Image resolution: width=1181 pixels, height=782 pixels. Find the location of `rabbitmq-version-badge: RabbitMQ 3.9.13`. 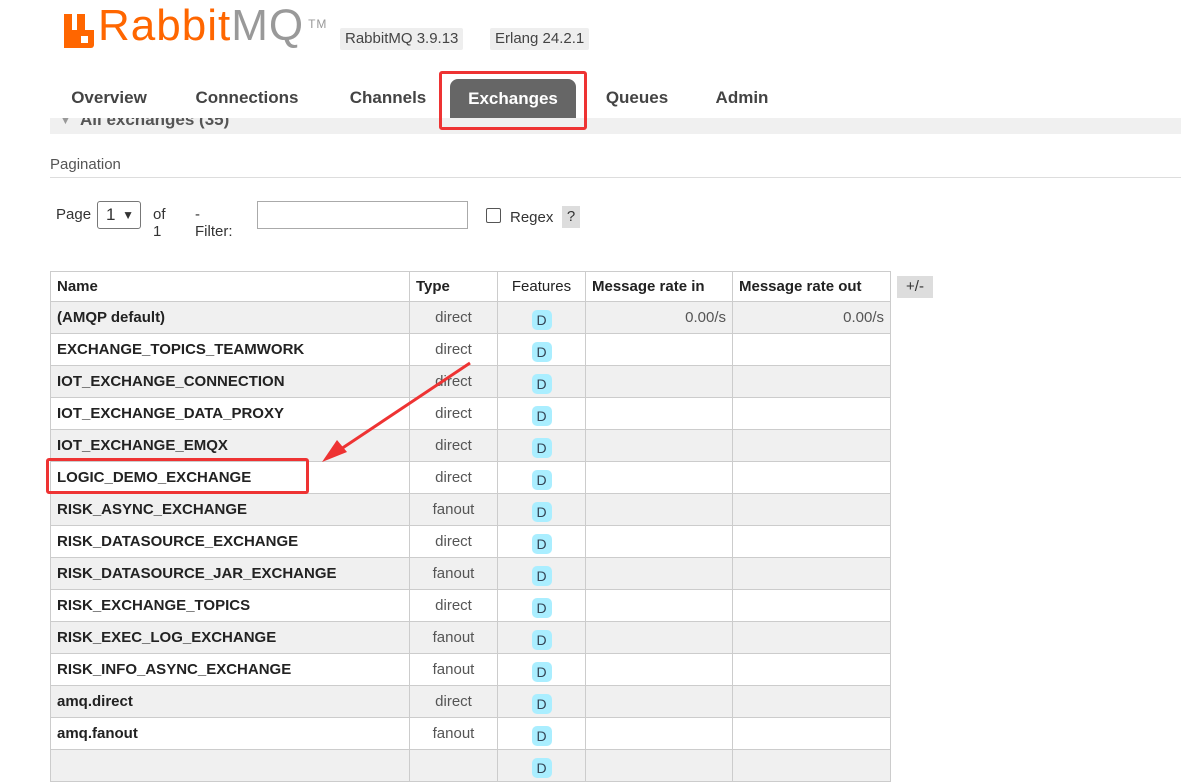

rabbitmq-version-badge: RabbitMQ 3.9.13 is located at coordinates (402, 39).